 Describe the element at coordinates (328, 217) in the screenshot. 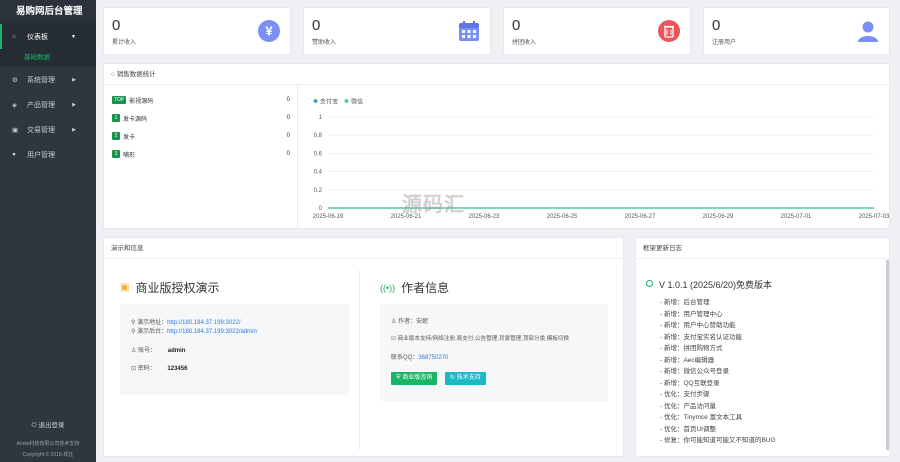

I see `x-tick-label: 2025-06-19` at that location.